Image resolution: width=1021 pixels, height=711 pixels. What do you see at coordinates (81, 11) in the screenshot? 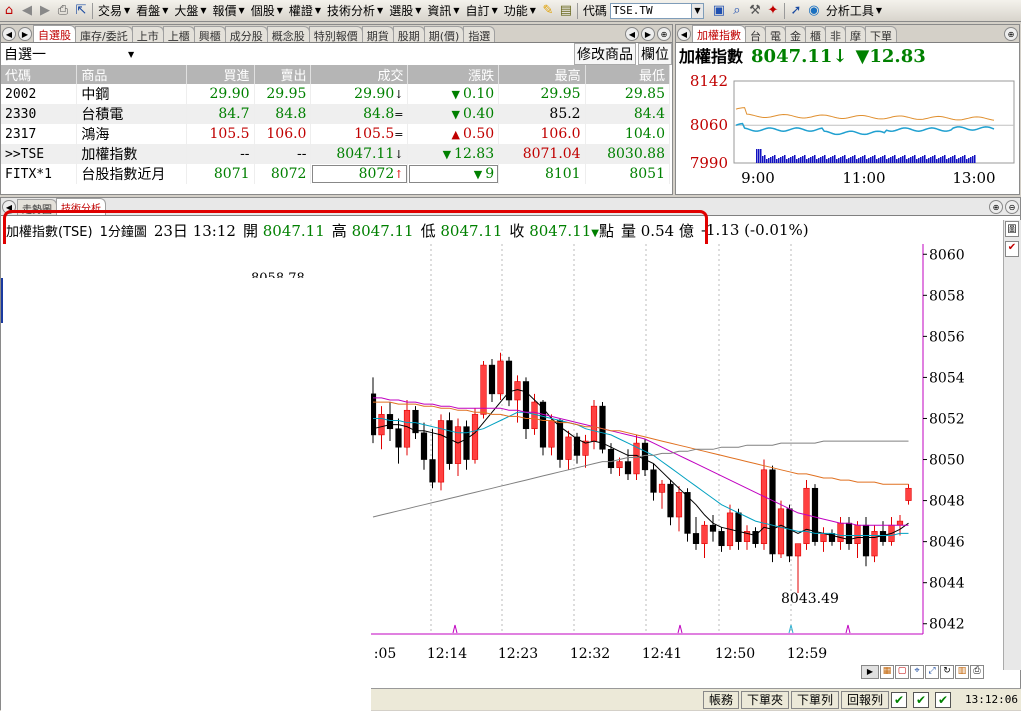
I see `external-link-icon: ⇱` at bounding box center [81, 11].